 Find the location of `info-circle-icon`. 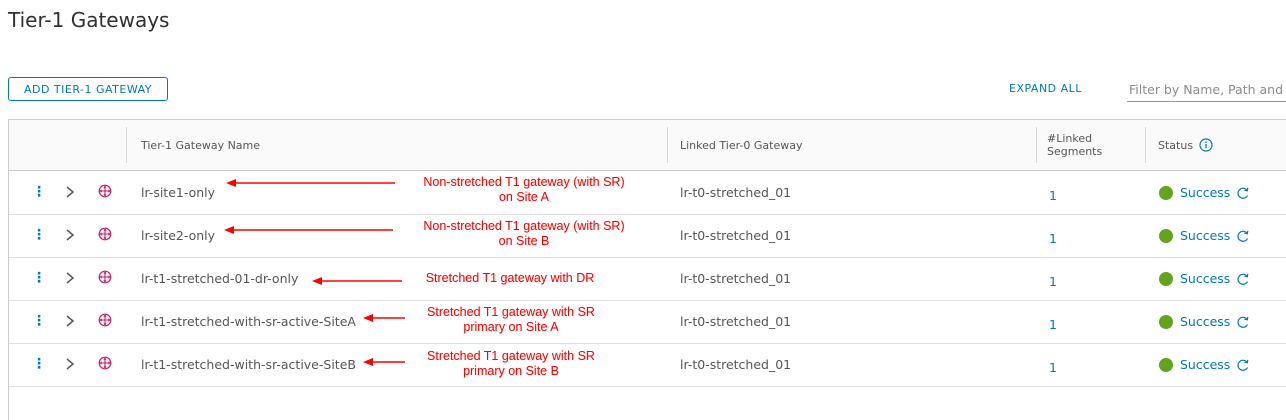

info-circle-icon is located at coordinates (1206, 145).